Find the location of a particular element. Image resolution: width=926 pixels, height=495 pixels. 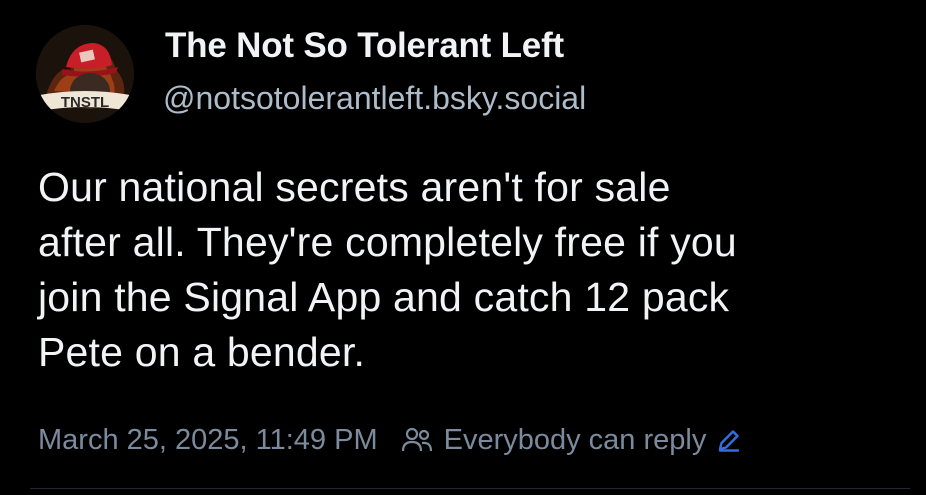

post-timestamp: March 25, 2025, 11:49 PM is located at coordinates (208, 440).